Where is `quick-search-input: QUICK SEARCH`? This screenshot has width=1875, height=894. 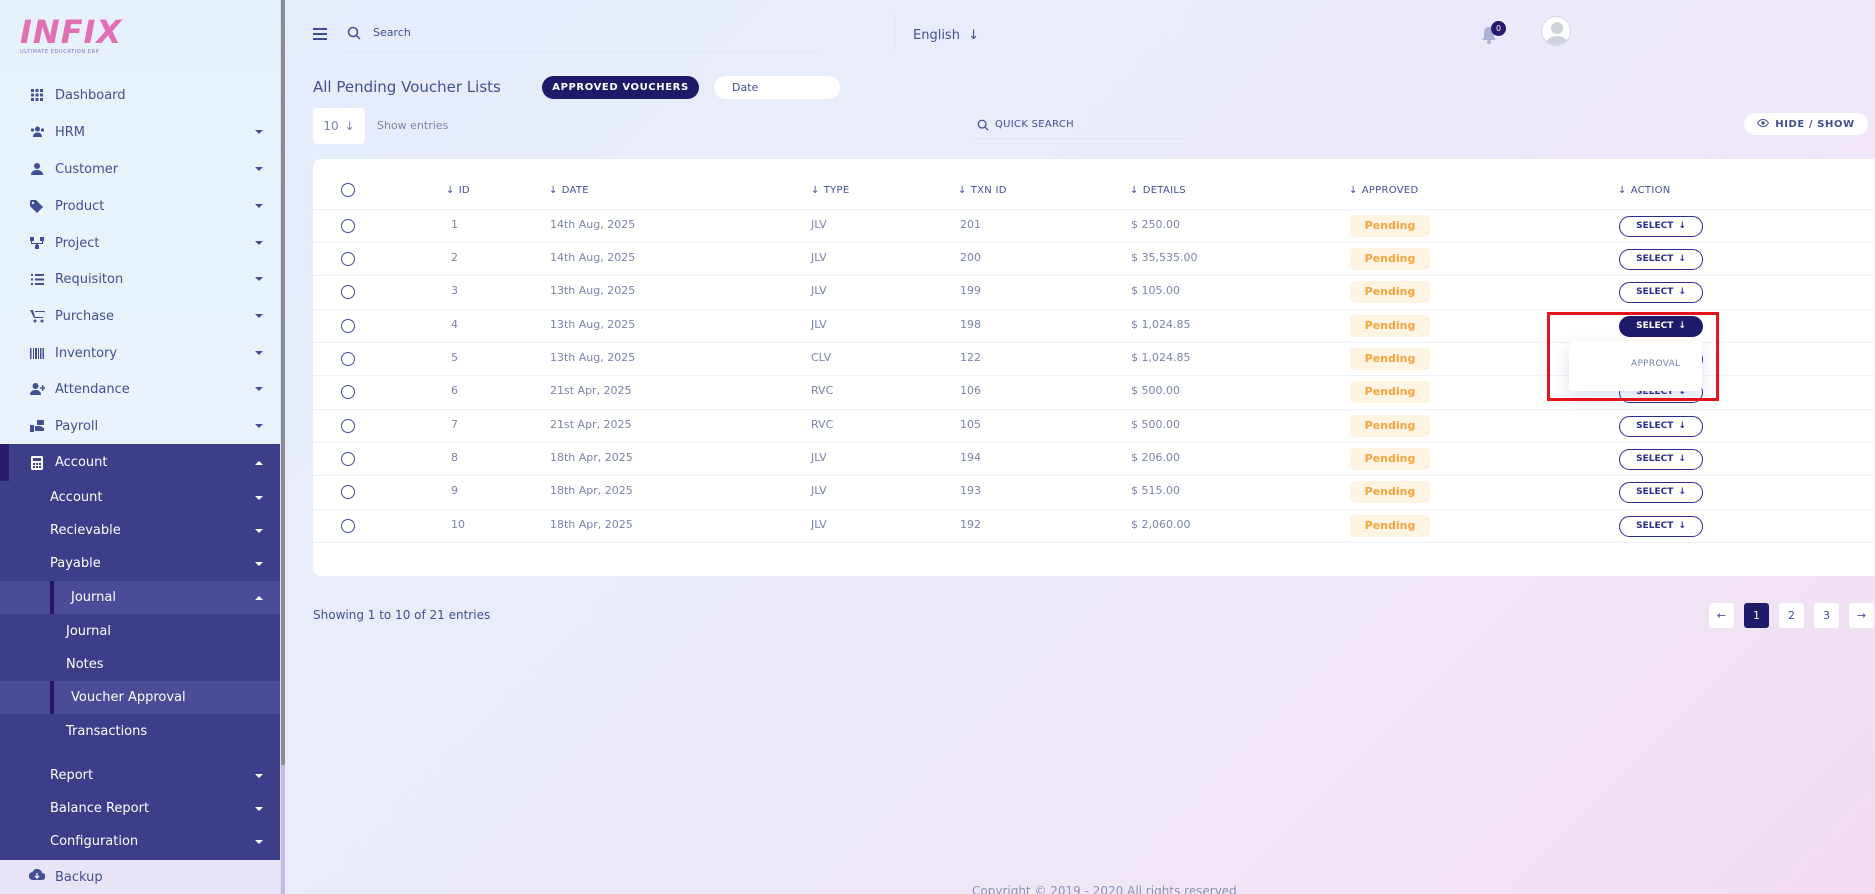 quick-search-input: QUICK SEARCH is located at coordinates (1034, 124).